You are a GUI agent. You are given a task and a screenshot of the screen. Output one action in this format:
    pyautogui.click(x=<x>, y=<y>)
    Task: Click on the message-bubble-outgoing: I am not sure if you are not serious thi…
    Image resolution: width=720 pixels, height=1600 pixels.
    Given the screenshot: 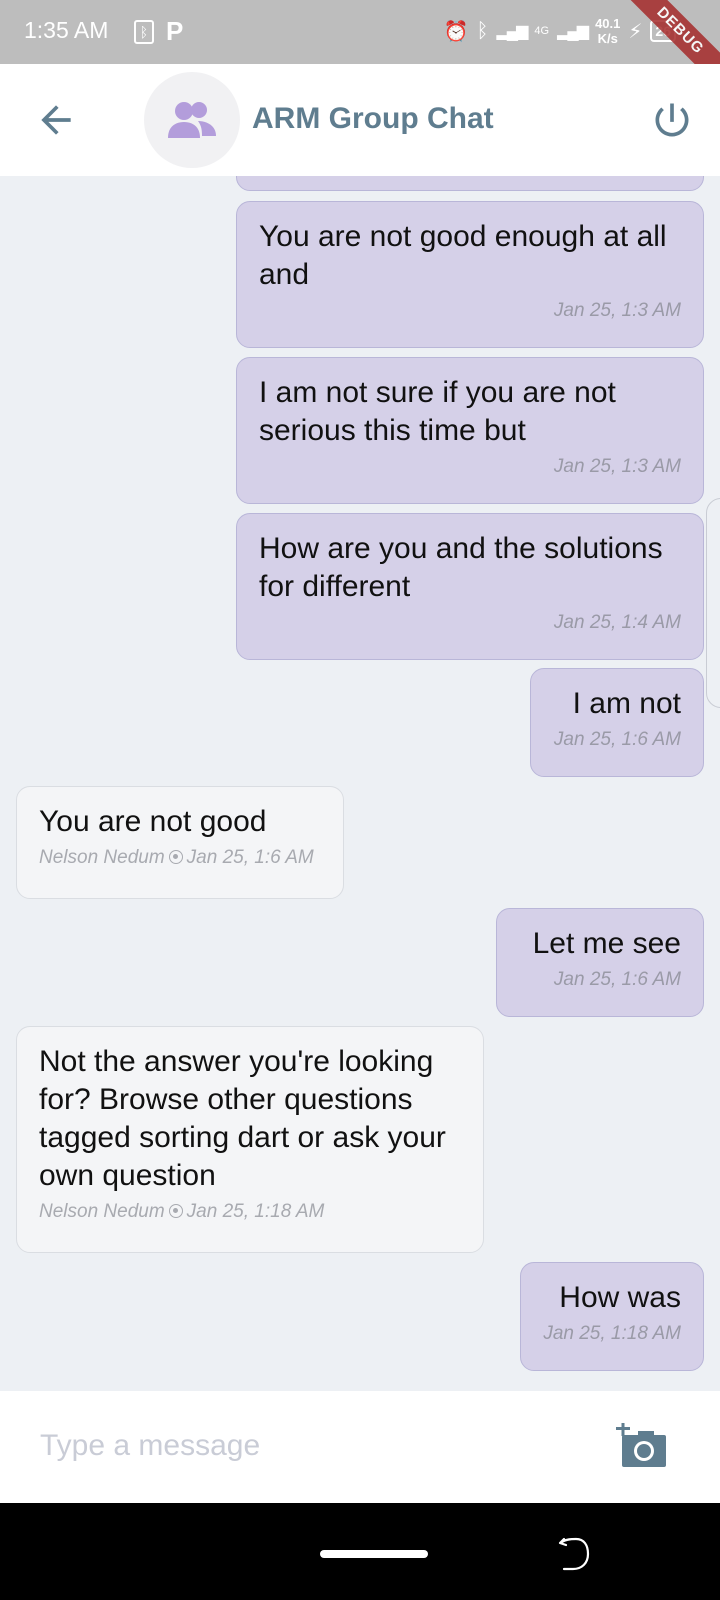 What is the action you would take?
    pyautogui.click(x=470, y=430)
    